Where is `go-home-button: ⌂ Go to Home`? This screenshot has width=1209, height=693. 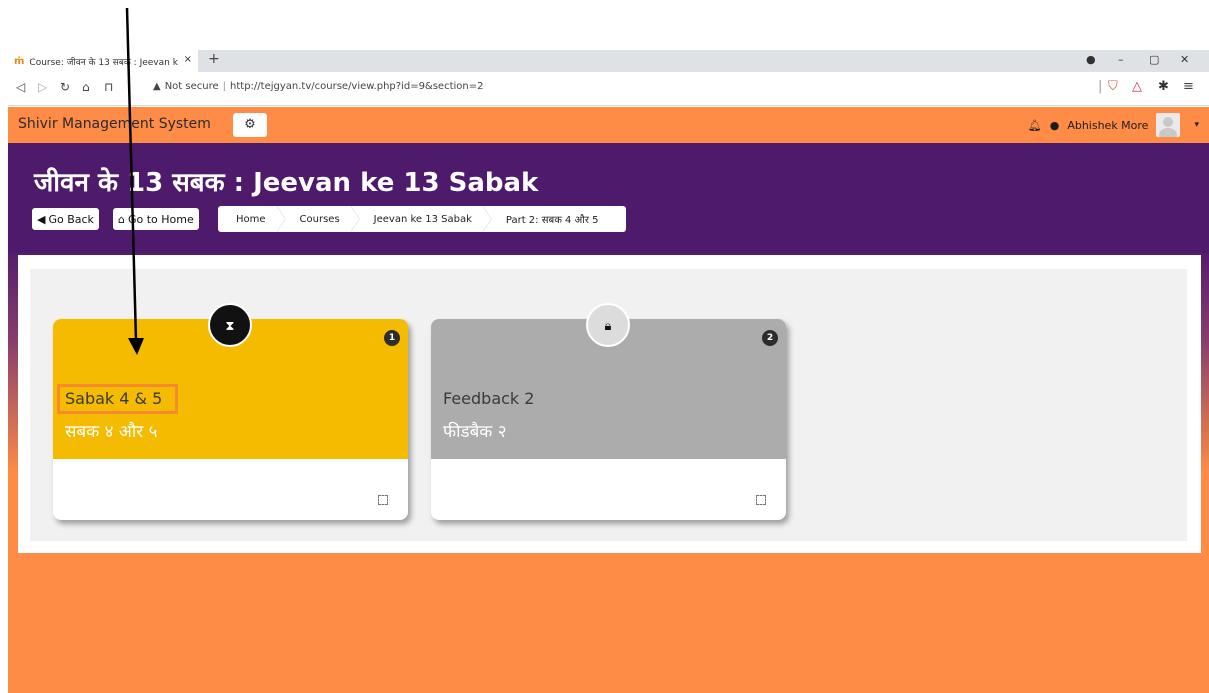 go-home-button: ⌂ Go to Home is located at coordinates (156, 219).